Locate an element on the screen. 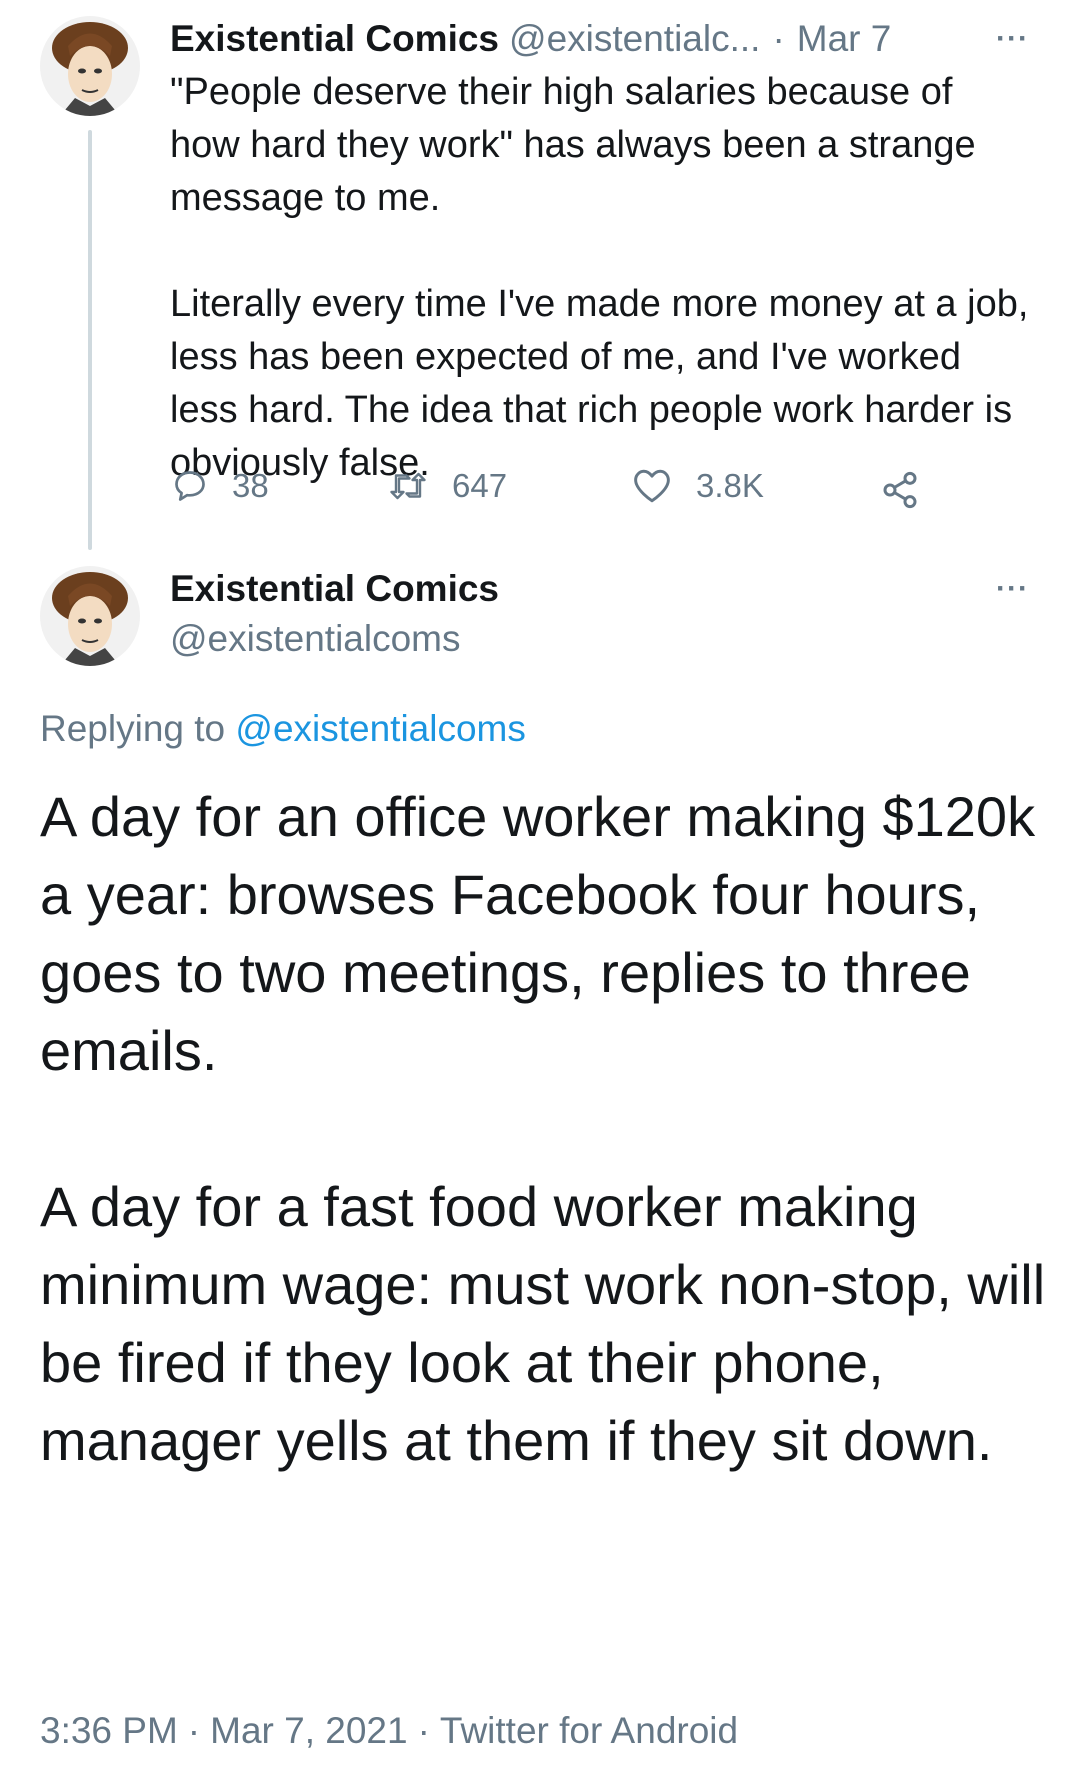  share-icon is located at coordinates (900, 490).